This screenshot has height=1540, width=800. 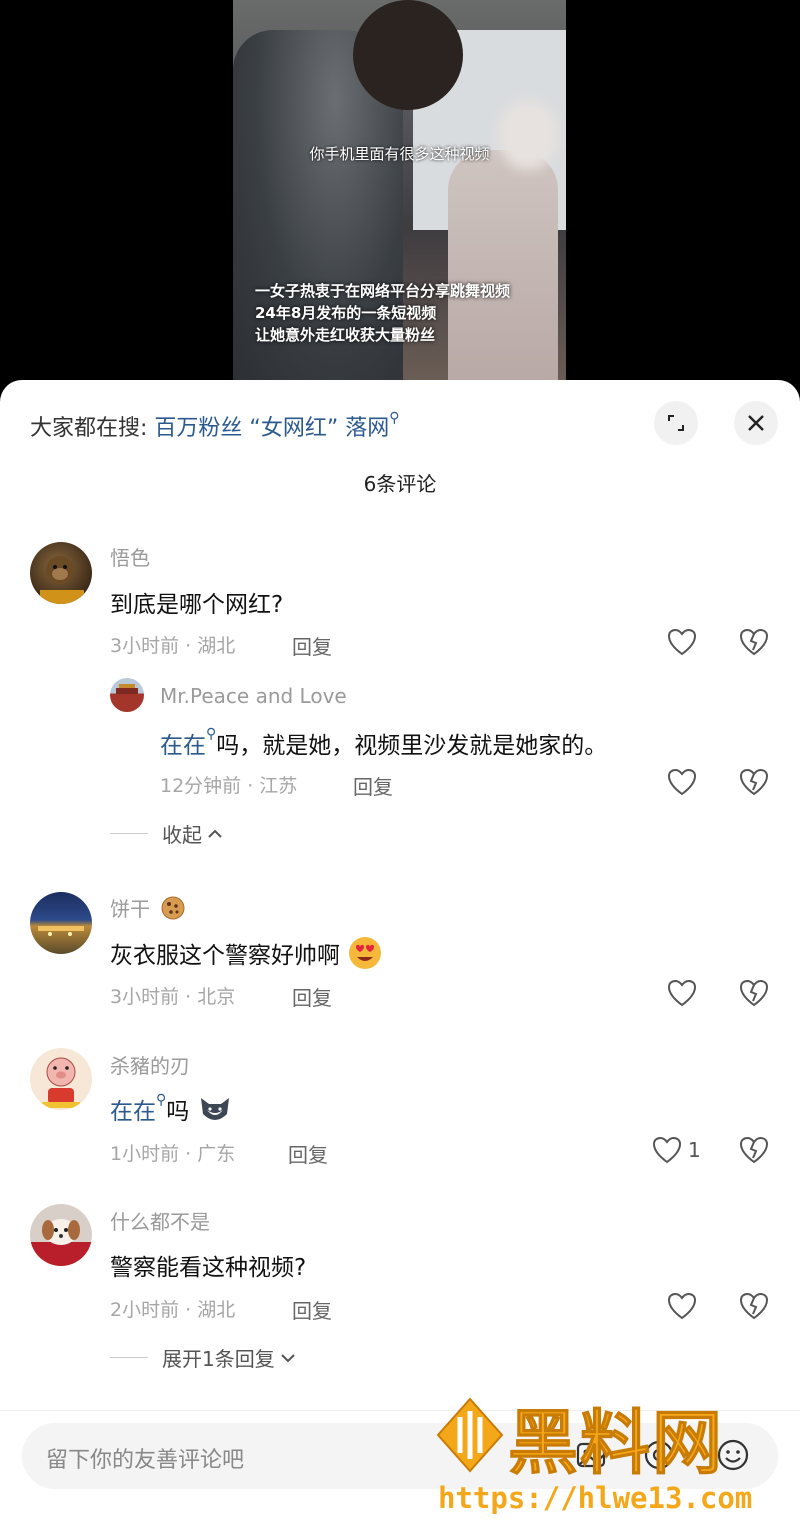 What do you see at coordinates (288, 1357) in the screenshot?
I see `chevron-down-icon` at bounding box center [288, 1357].